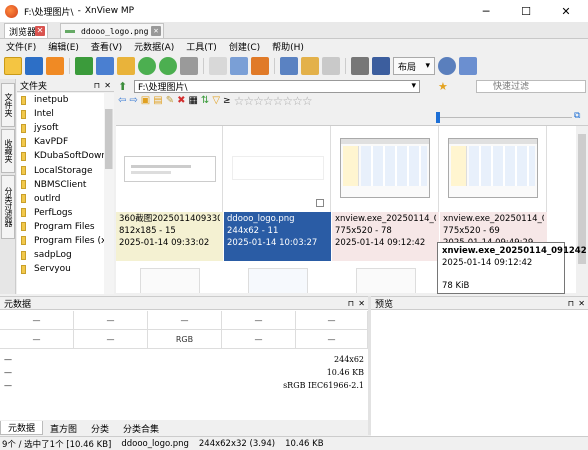  Describe the element at coordinates (170, 100) in the screenshot. I see `rename-icon: ✎` at that location.